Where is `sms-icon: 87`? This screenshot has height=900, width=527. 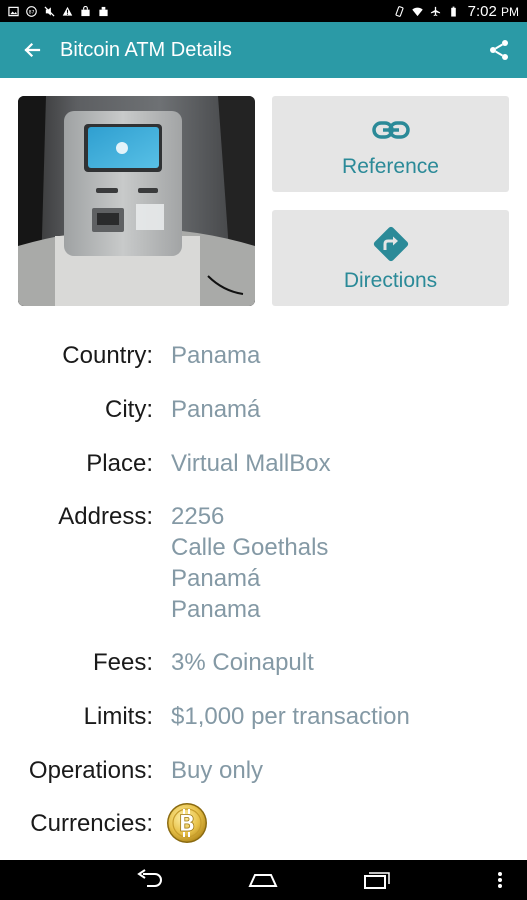 sms-icon: 87 is located at coordinates (31, 11).